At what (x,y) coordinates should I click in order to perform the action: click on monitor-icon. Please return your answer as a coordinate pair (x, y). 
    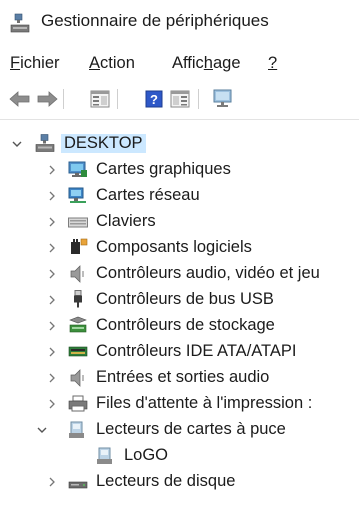
    Looking at the image, I should click on (222, 98).